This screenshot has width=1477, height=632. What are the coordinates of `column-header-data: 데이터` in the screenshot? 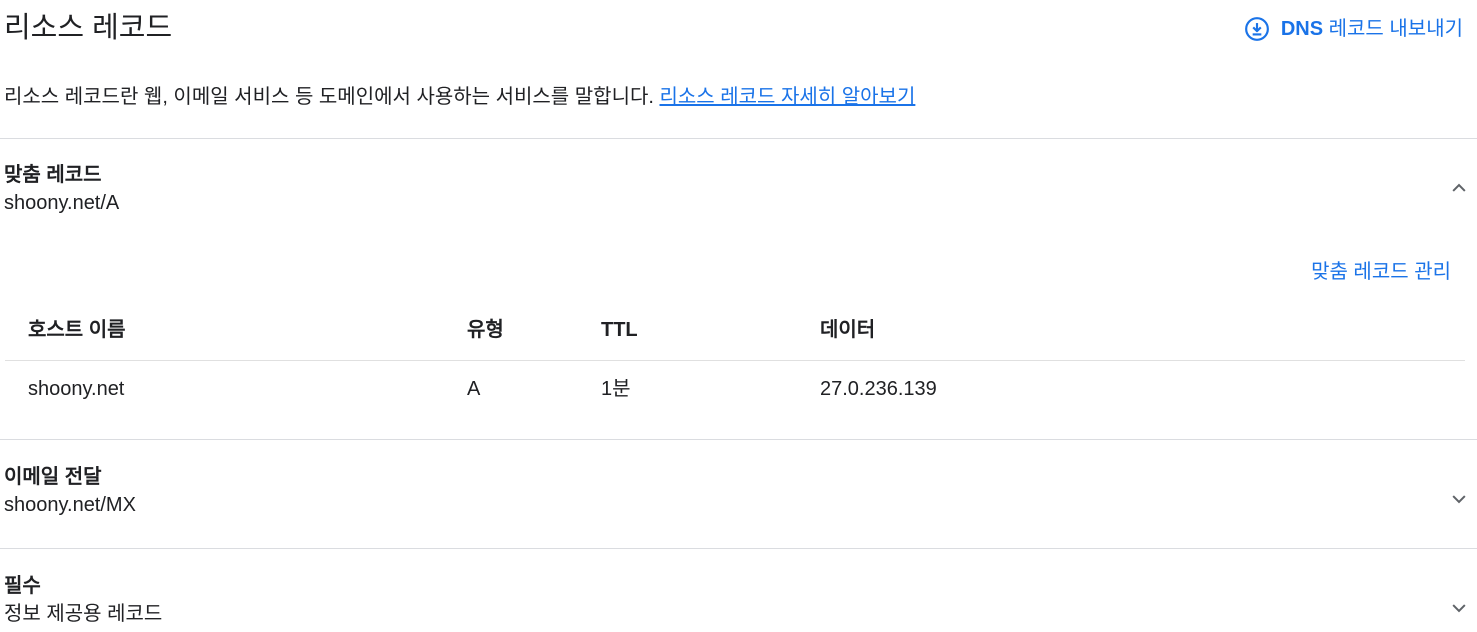 It's located at (848, 330).